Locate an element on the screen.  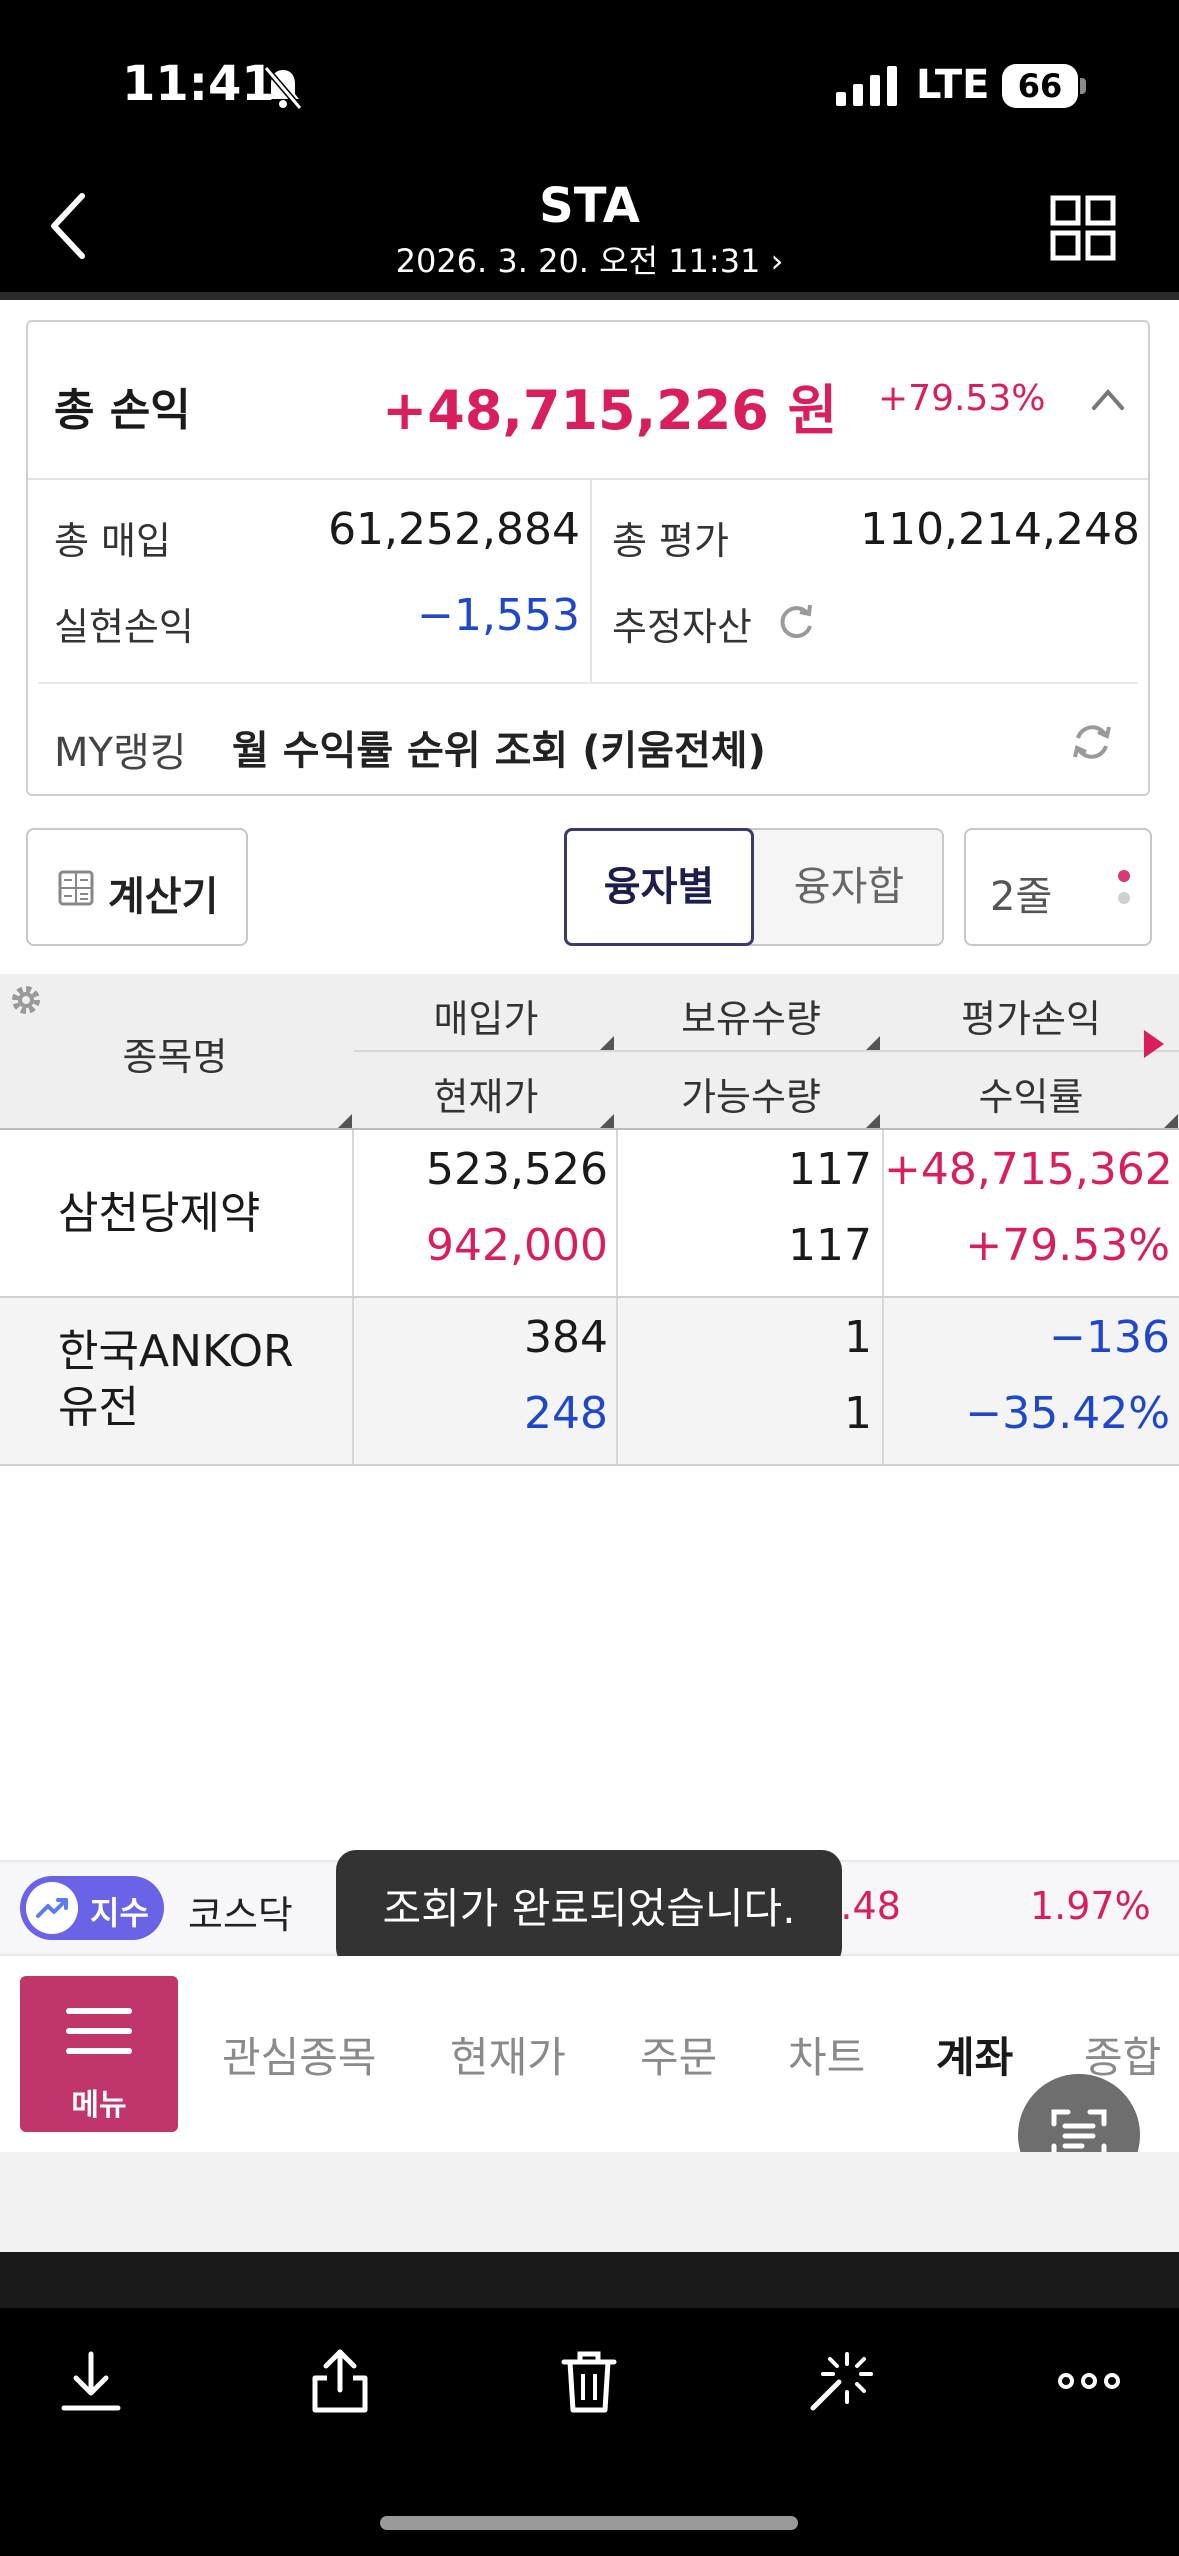
eval-pl: +48,715,362 is located at coordinates (1028, 1169).